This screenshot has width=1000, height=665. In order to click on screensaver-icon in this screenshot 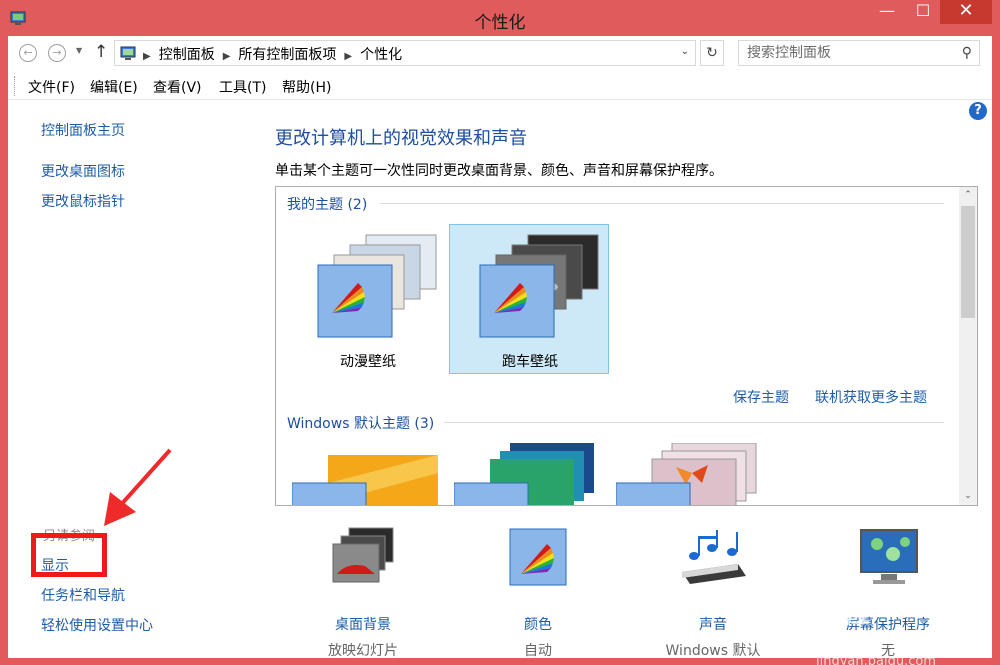, I will do `click(889, 556)`.